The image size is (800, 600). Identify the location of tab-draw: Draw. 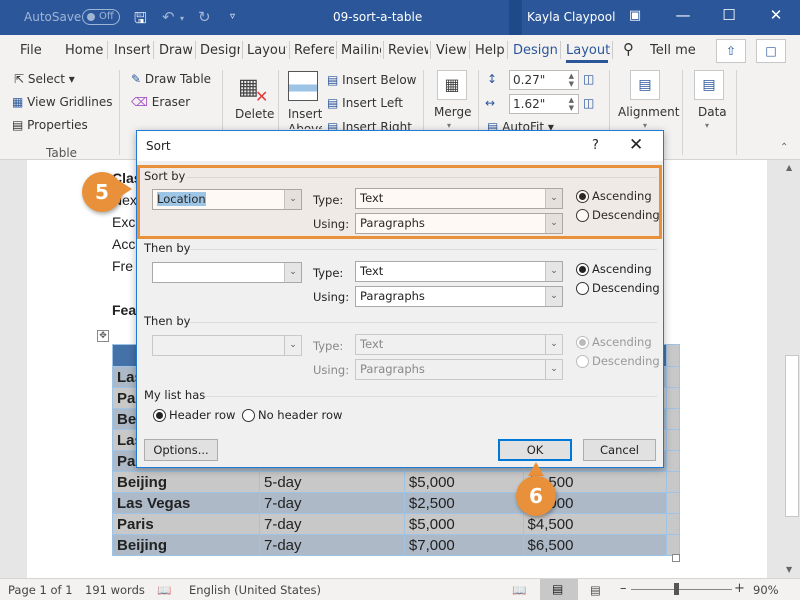
(175, 50).